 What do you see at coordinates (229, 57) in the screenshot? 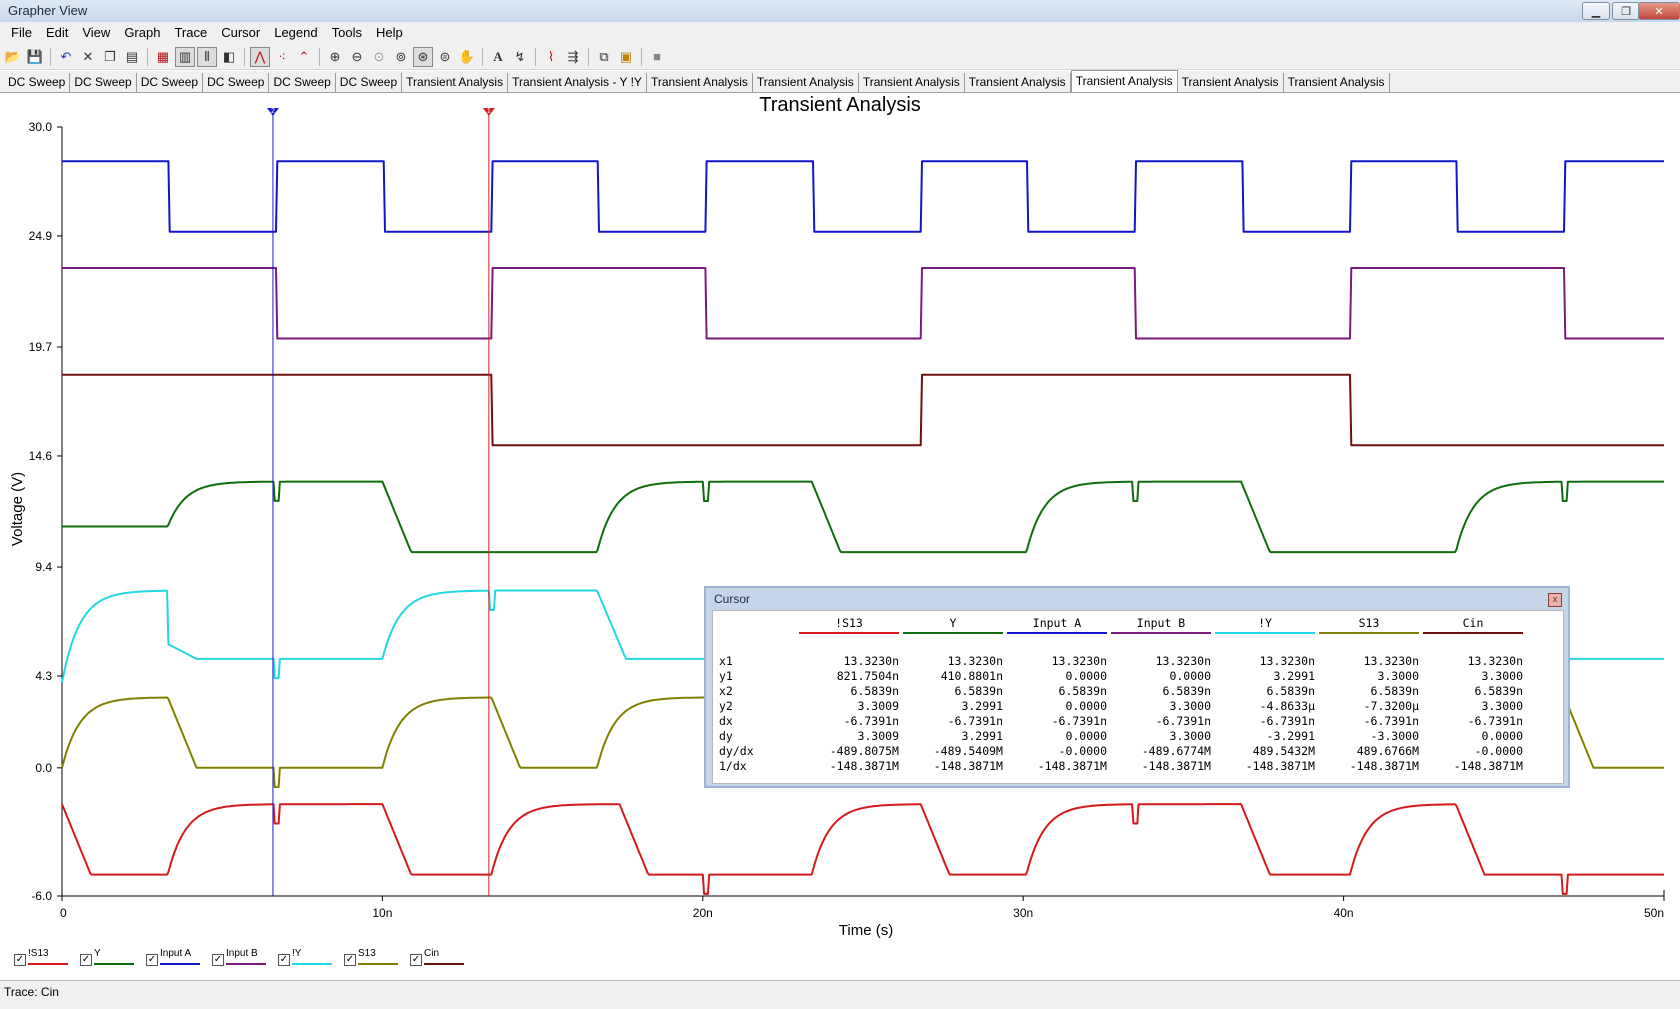
I see `reverse-colors-icon: ◧` at bounding box center [229, 57].